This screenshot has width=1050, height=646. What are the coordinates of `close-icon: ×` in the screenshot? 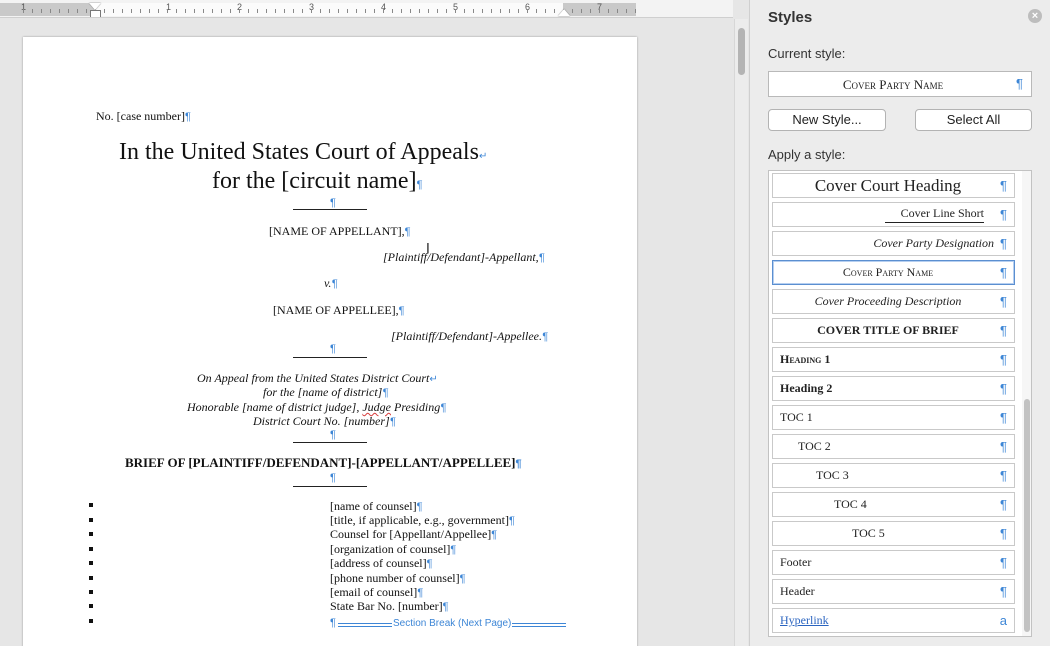 It's located at (1035, 16).